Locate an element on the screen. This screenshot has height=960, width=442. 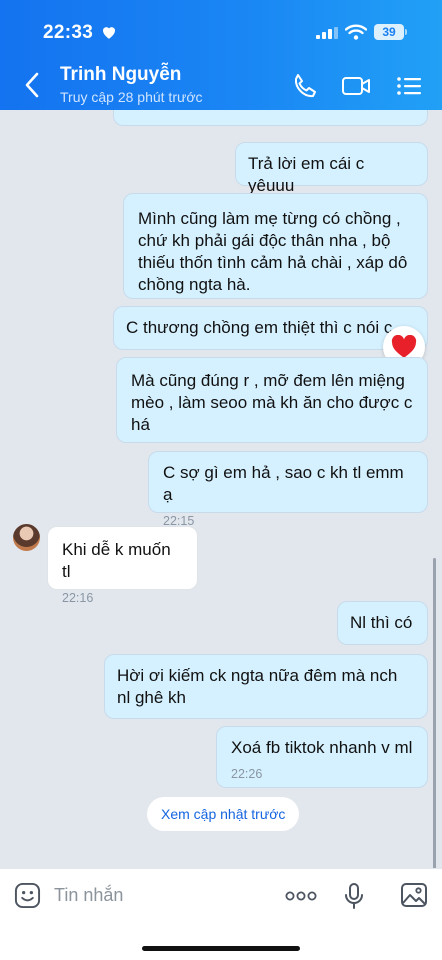
phone-icon is located at coordinates (305, 86).